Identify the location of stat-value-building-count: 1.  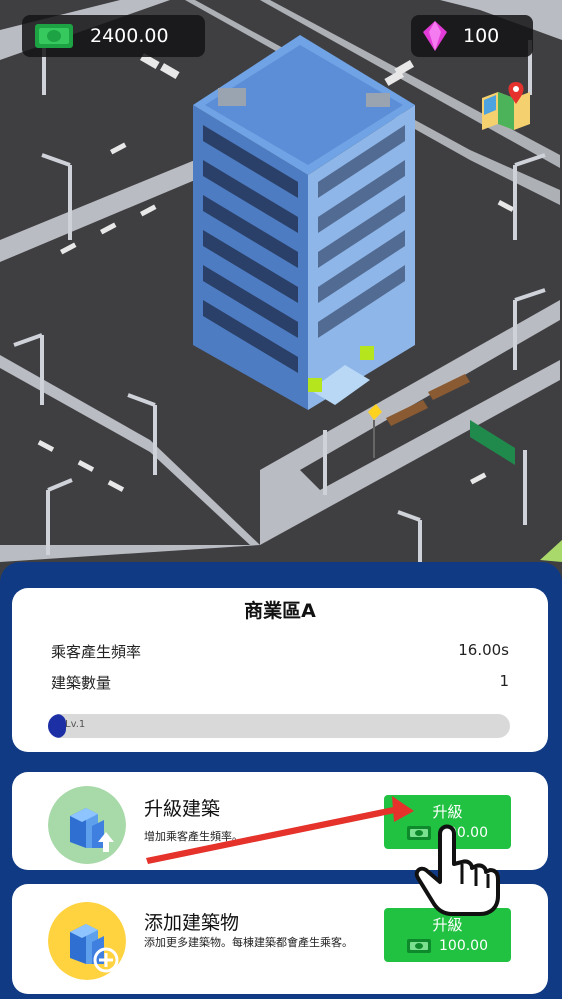
(504, 681).